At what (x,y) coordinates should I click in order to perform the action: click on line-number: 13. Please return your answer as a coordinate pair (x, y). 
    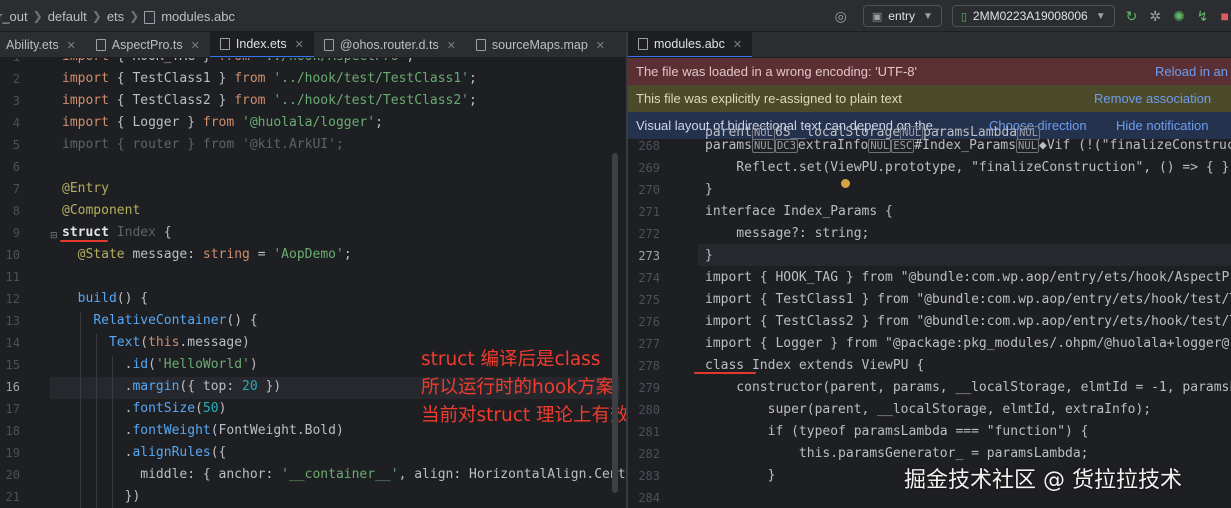
    Looking at the image, I should click on (12, 321).